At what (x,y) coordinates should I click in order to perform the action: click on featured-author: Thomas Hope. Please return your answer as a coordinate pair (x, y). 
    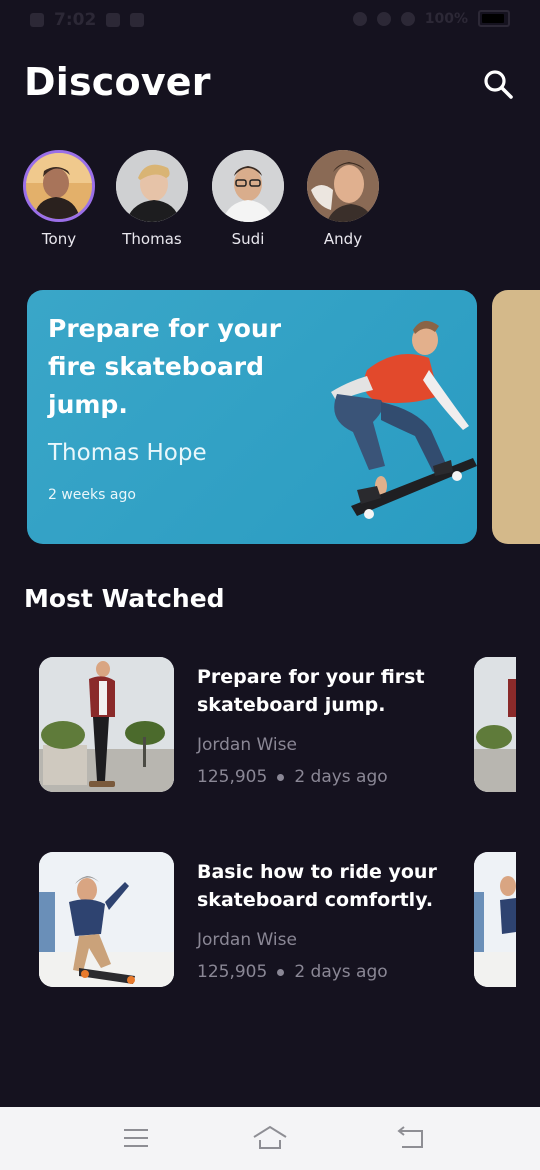
    Looking at the image, I should click on (127, 453).